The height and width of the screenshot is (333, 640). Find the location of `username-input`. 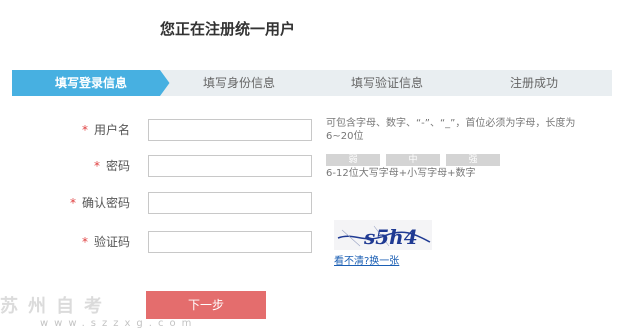

username-input is located at coordinates (230, 130).